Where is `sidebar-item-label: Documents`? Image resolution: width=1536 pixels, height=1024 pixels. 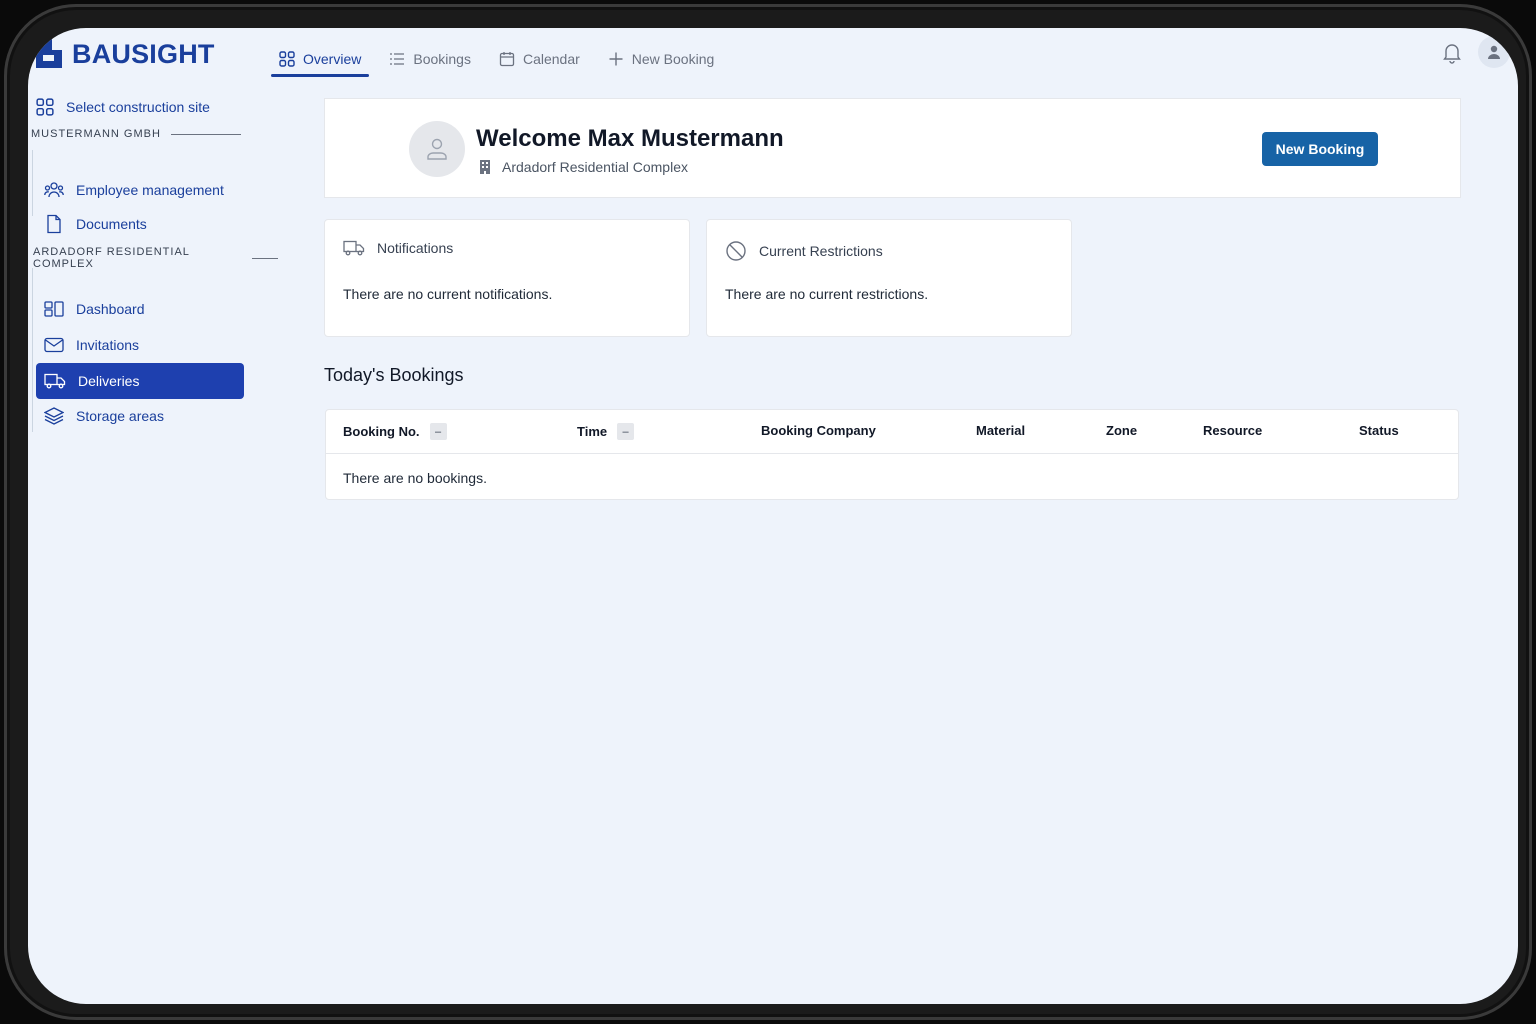 sidebar-item-label: Documents is located at coordinates (111, 224).